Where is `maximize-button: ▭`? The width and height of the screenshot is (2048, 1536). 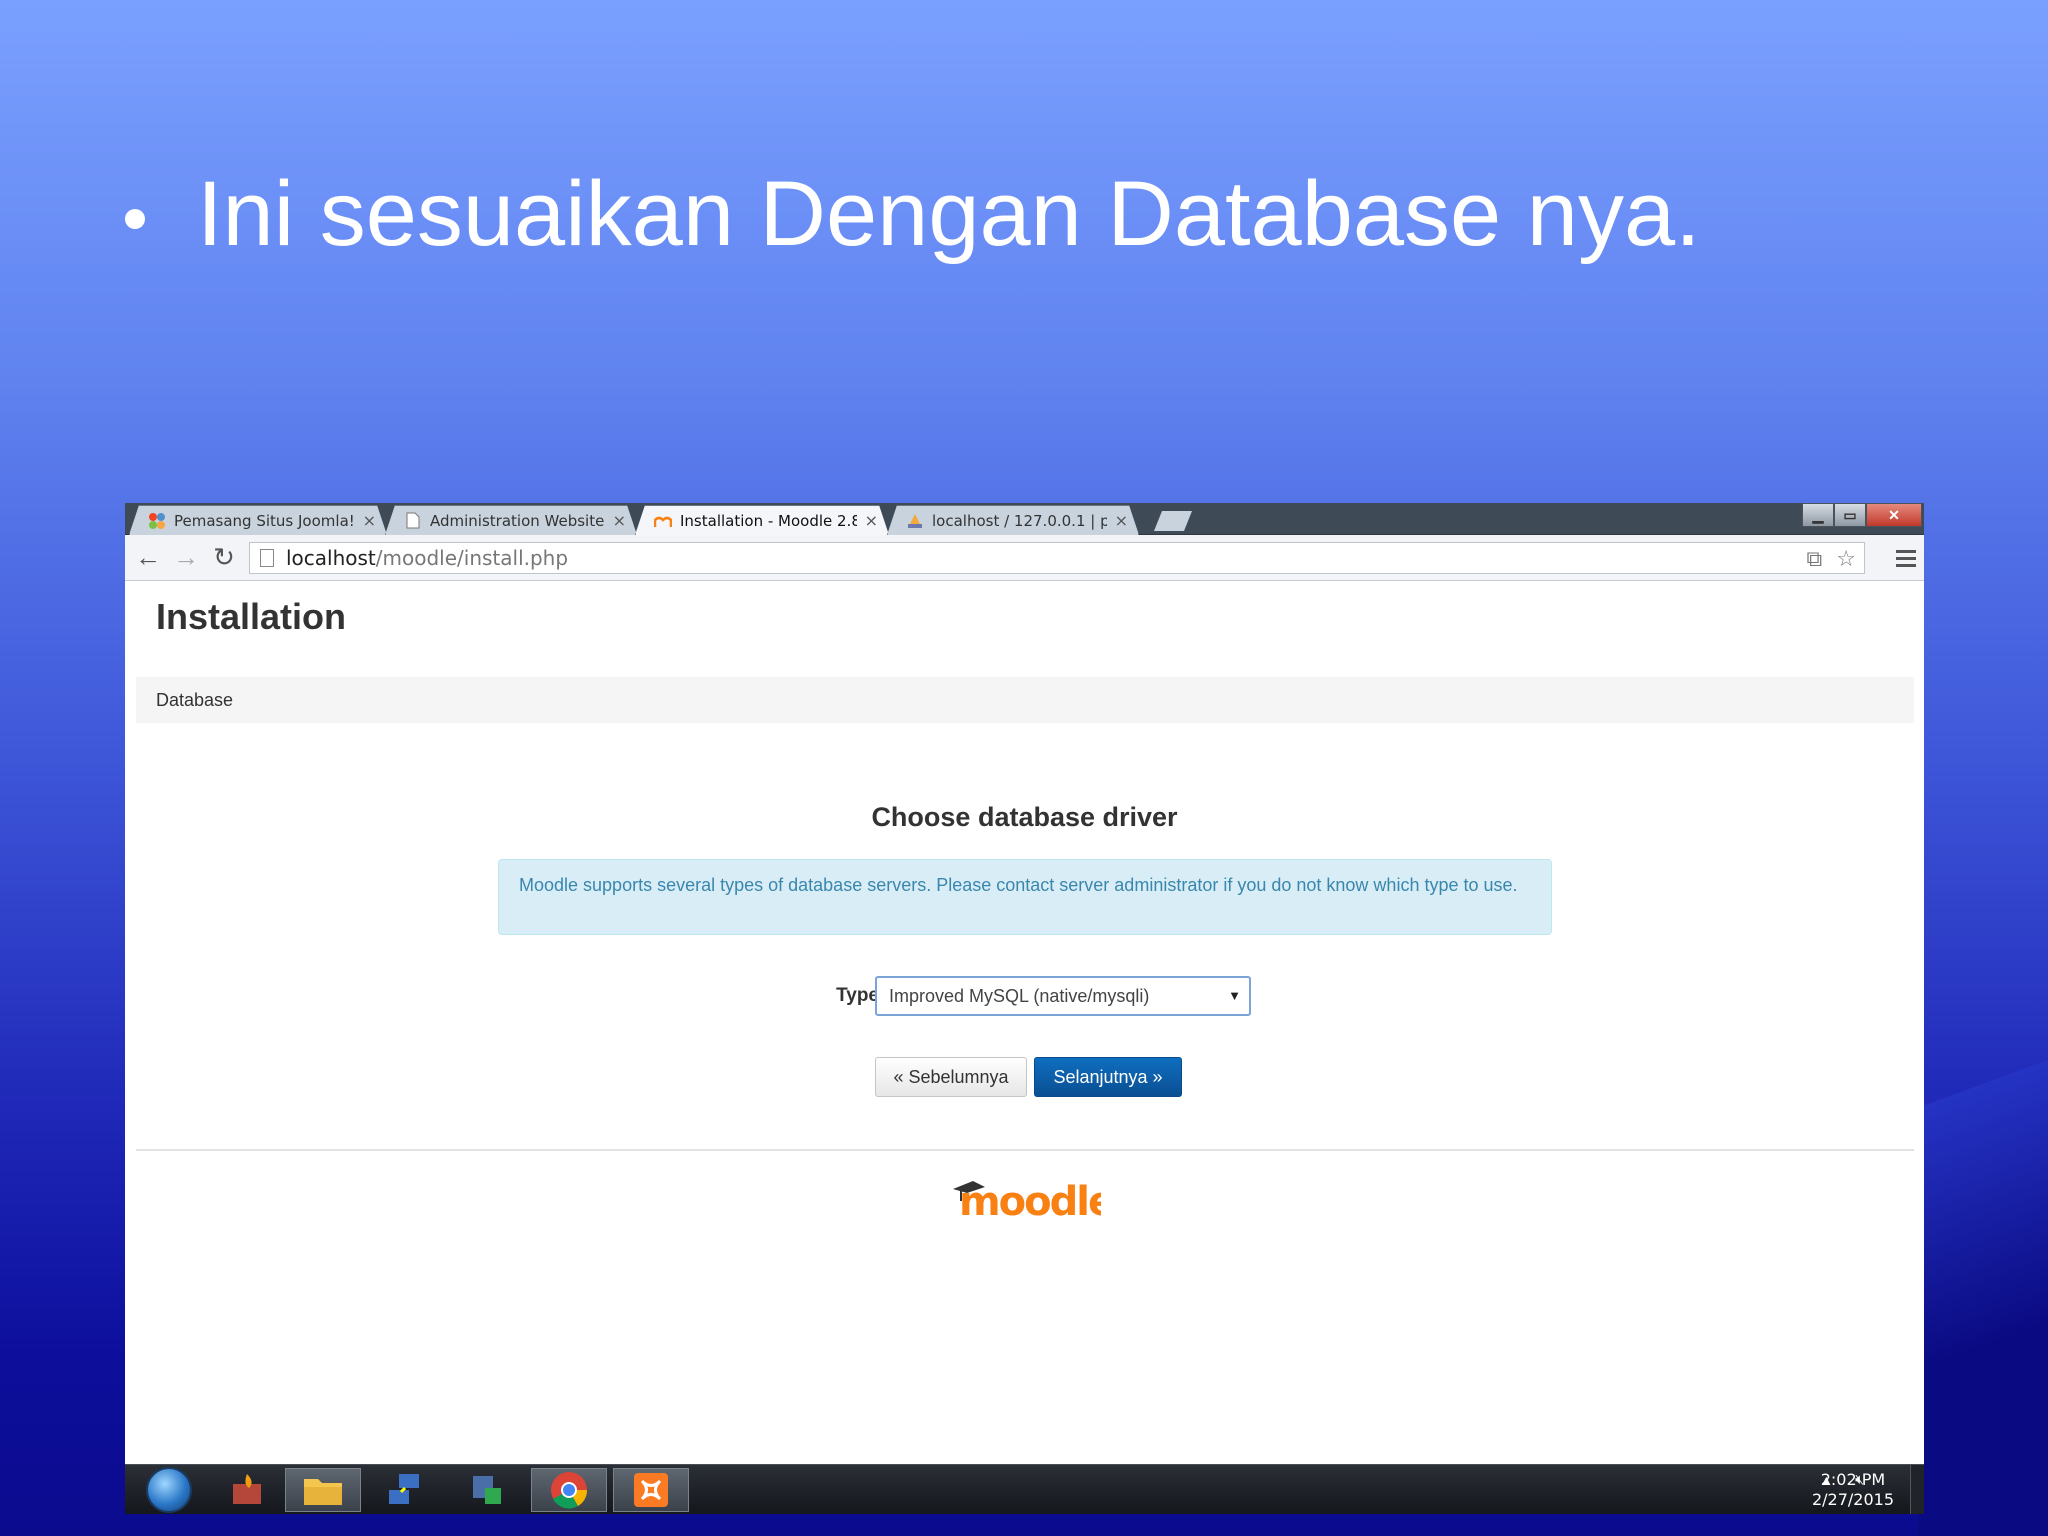 maximize-button: ▭ is located at coordinates (1850, 515).